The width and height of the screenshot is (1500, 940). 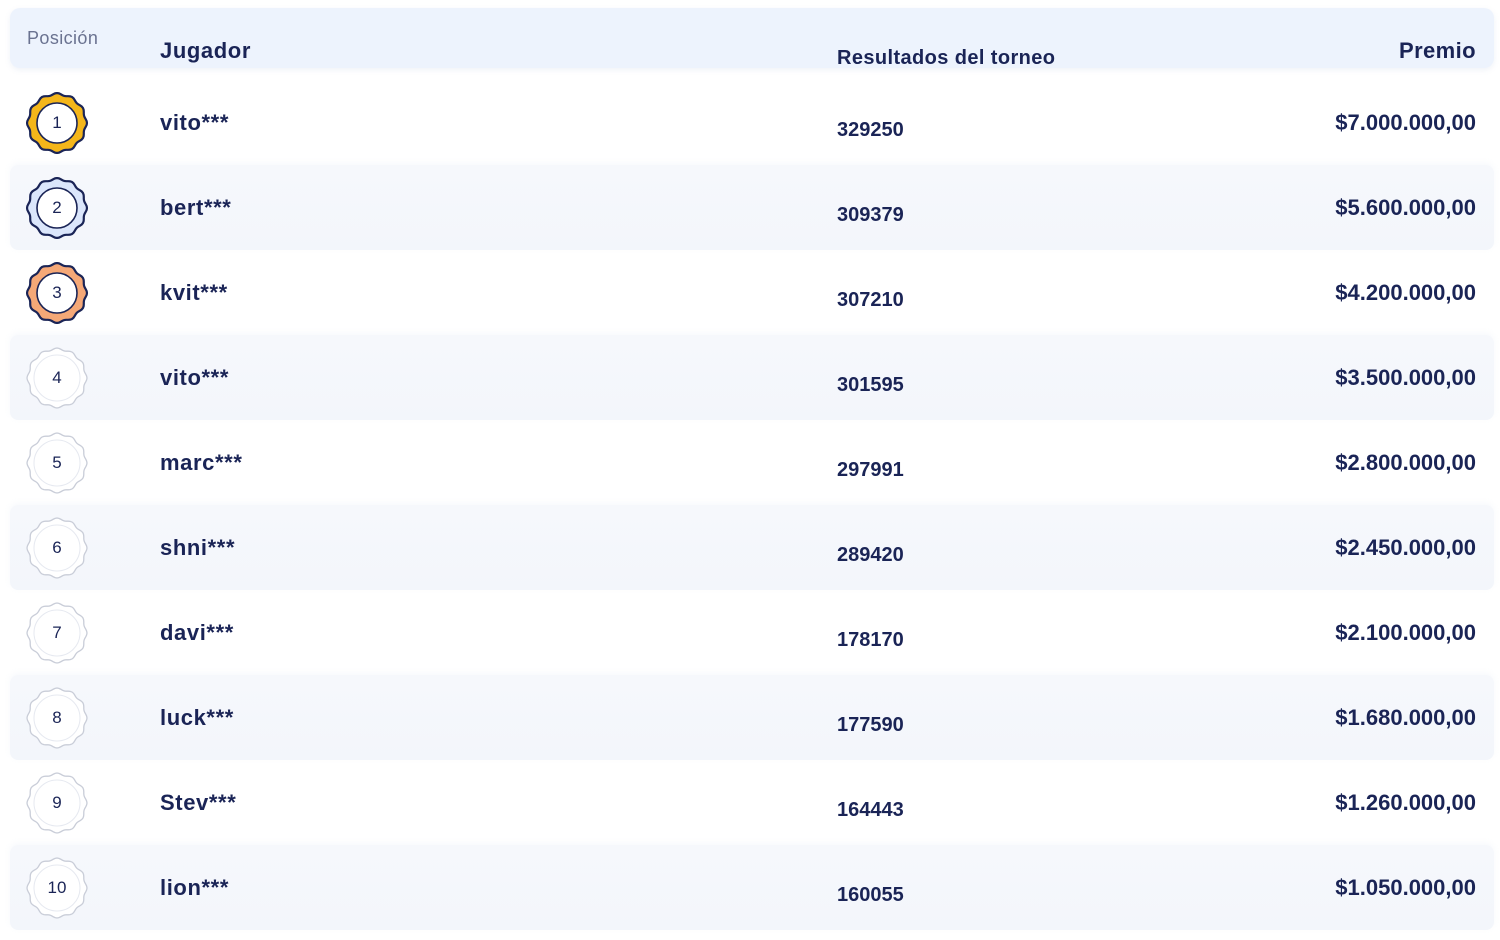 I want to click on header-position: Posición, so click(x=63, y=38).